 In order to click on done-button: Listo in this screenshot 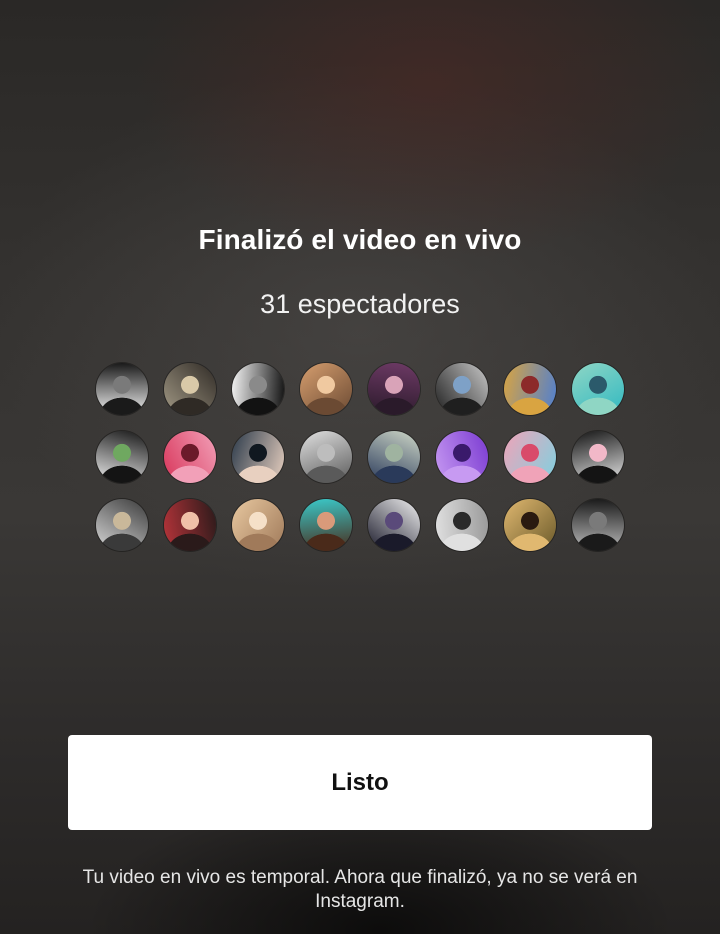, I will do `click(360, 782)`.